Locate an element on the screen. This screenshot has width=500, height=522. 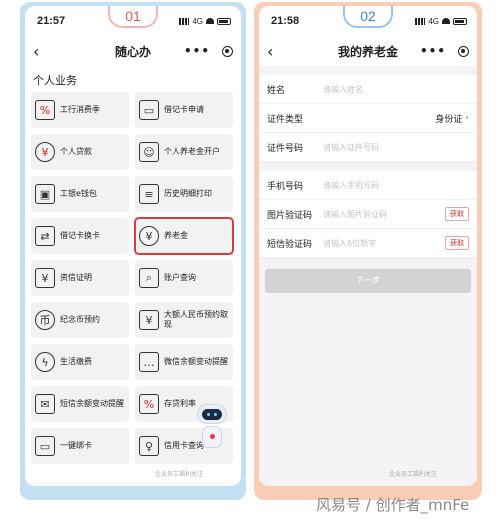
service-tile: ϟ 生活缴费 is located at coordinates (80, 362).